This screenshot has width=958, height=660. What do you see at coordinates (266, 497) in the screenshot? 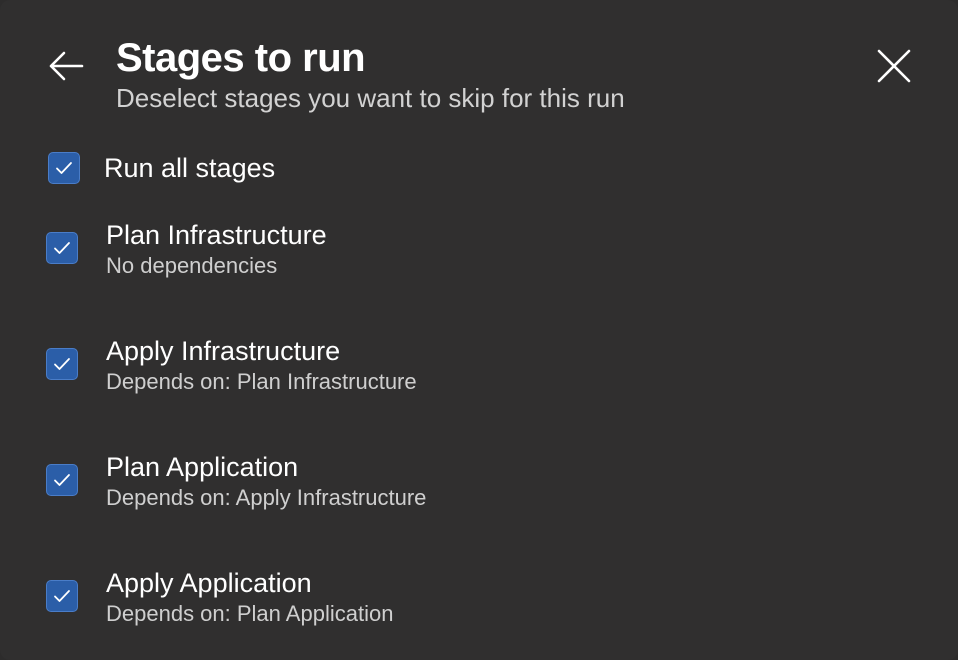
I see `stage-dependency: Depends on: Apply Infrastructure` at bounding box center [266, 497].